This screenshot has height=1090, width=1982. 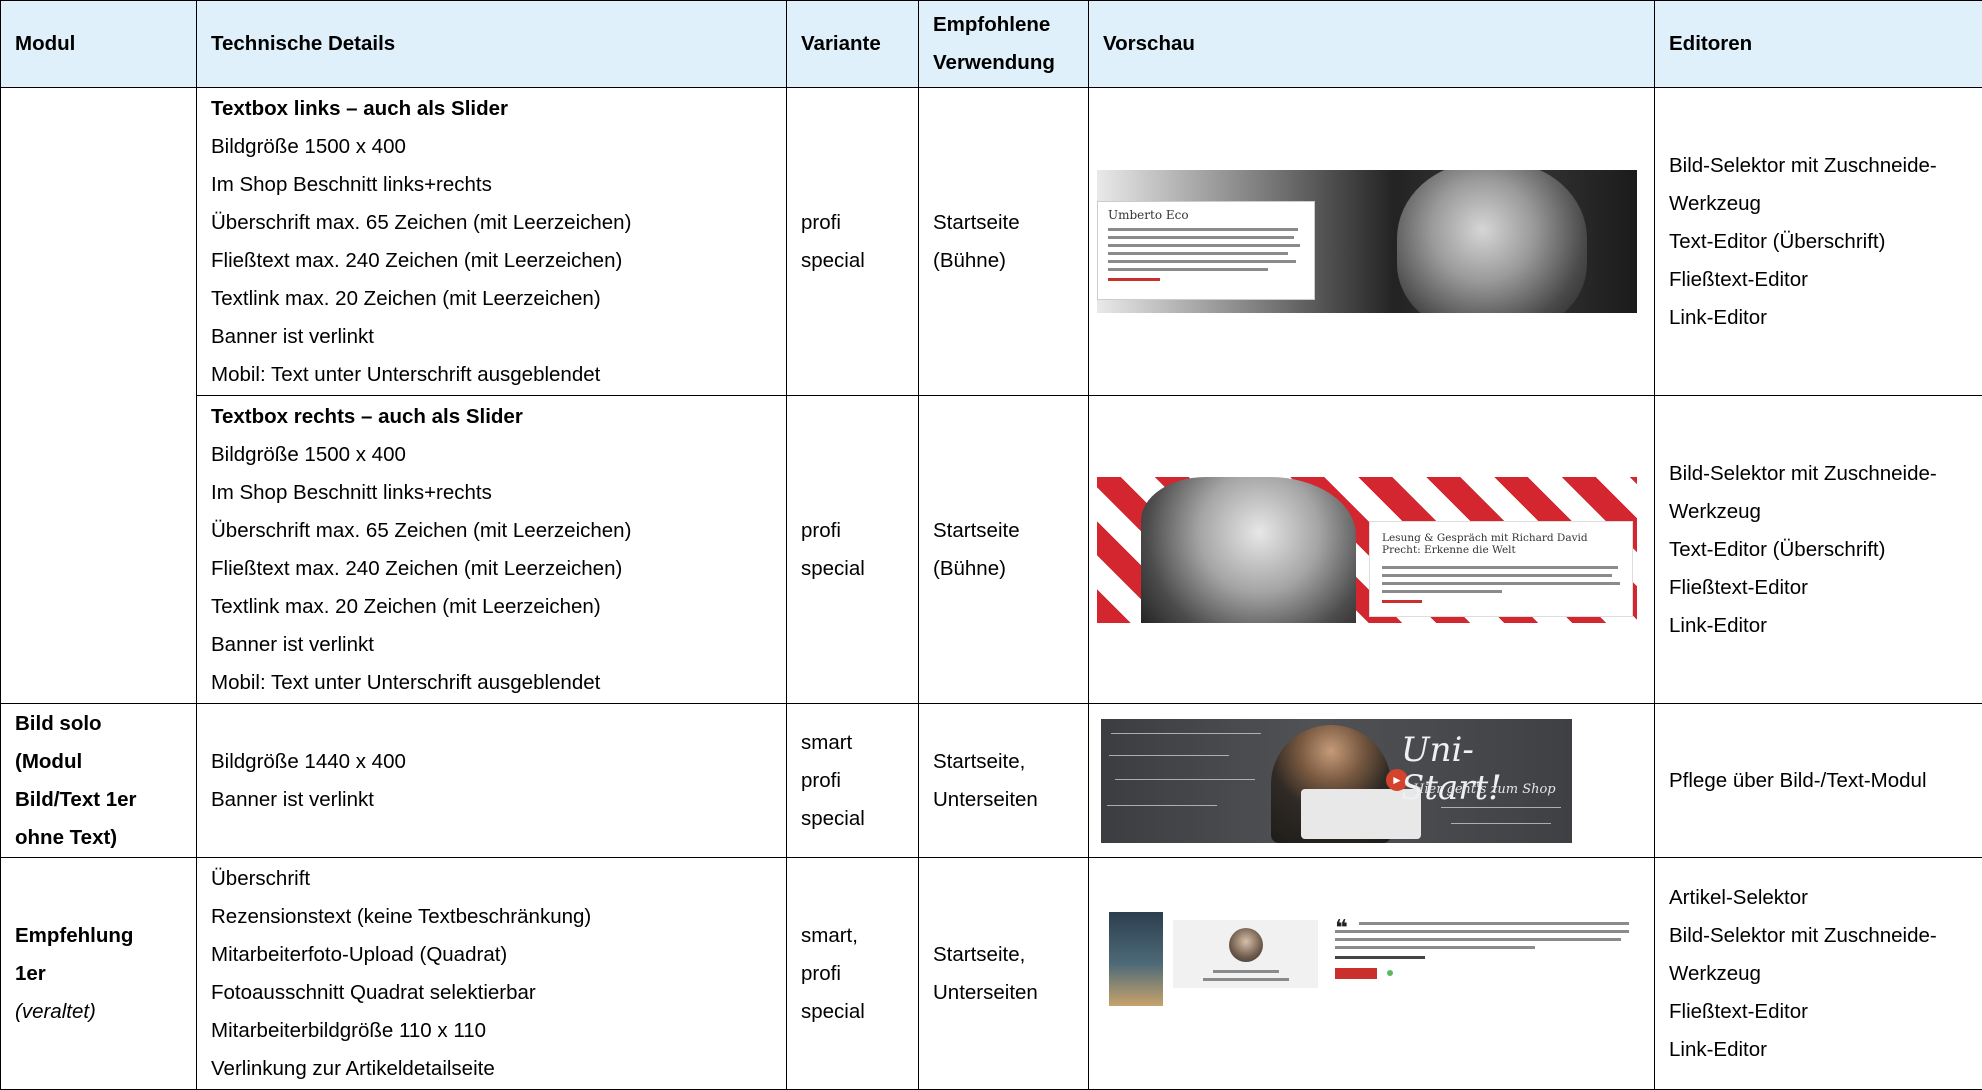 What do you see at coordinates (1818, 898) in the screenshot?
I see `editor-line: Artikel-Selektor` at bounding box center [1818, 898].